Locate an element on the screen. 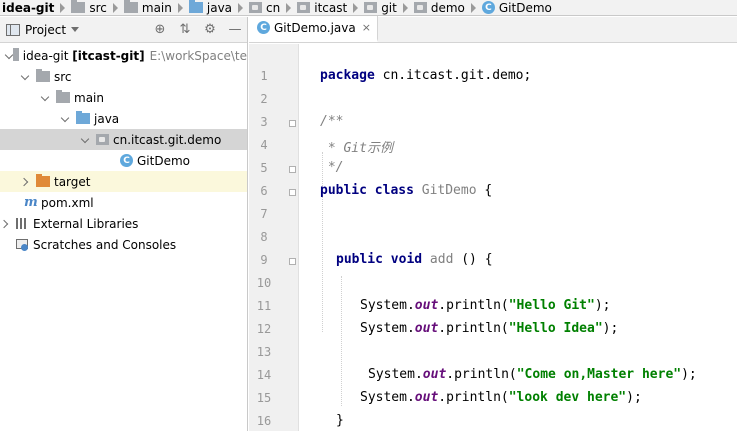  code-line-3: /** is located at coordinates (332, 121).